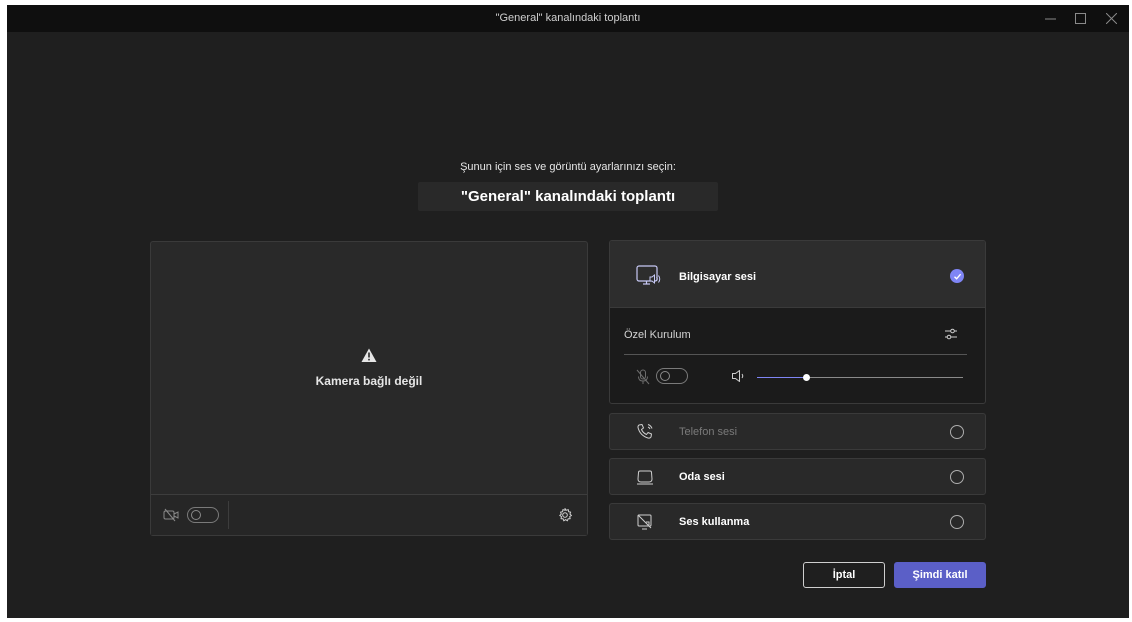 This screenshot has height=622, width=1132. I want to click on window-title: "General" kanalındaki toplantı, so click(568, 18).